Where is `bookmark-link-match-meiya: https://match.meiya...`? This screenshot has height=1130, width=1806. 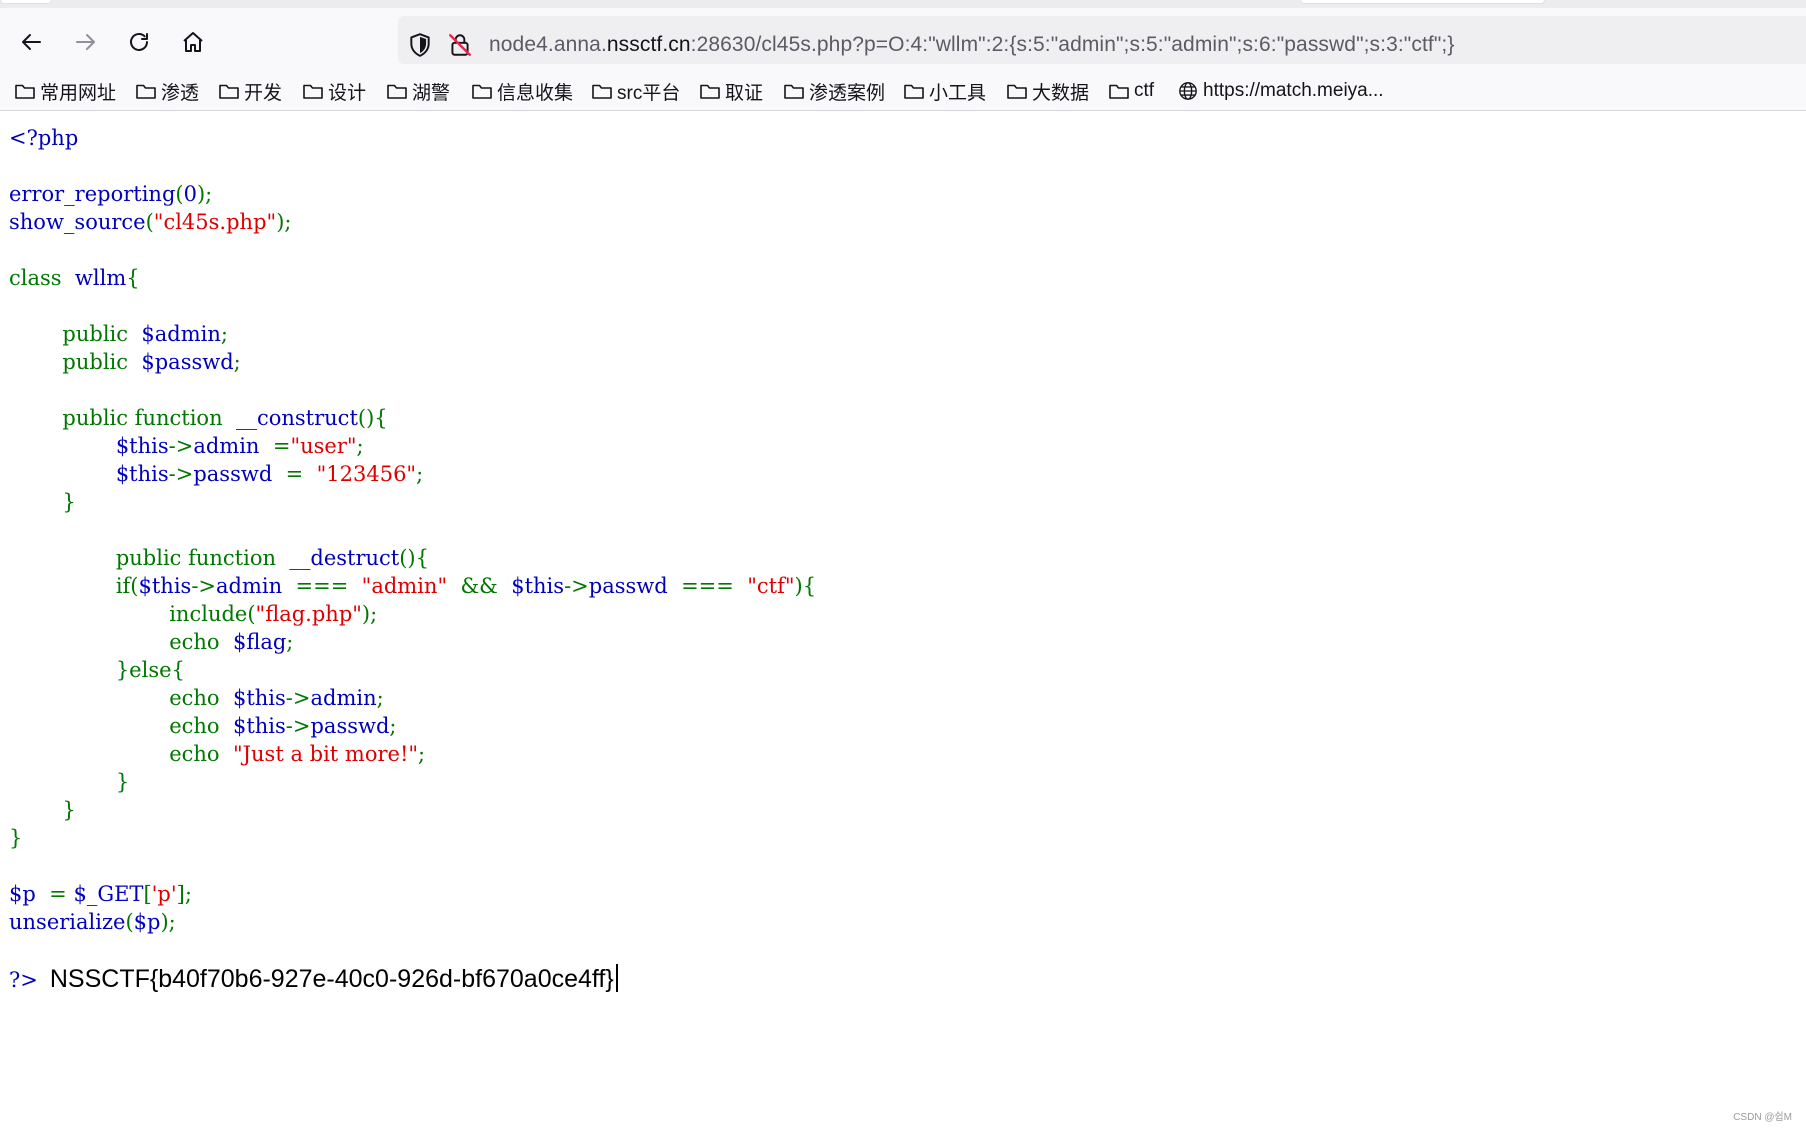 bookmark-link-match-meiya: https://match.meiya... is located at coordinates (1280, 91).